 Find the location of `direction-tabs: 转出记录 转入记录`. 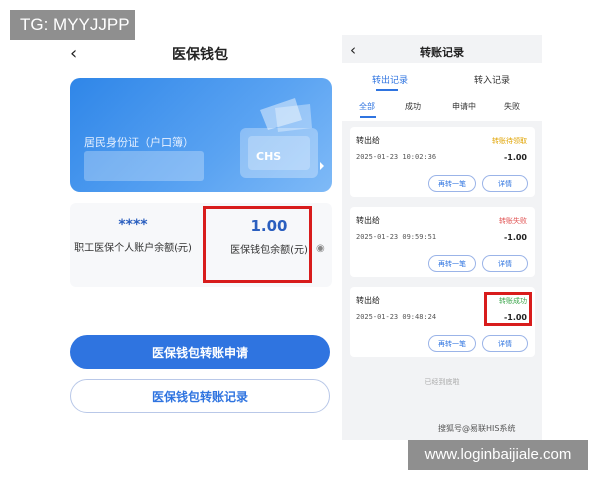

direction-tabs: 转出记录 转入记录 is located at coordinates (442, 78).